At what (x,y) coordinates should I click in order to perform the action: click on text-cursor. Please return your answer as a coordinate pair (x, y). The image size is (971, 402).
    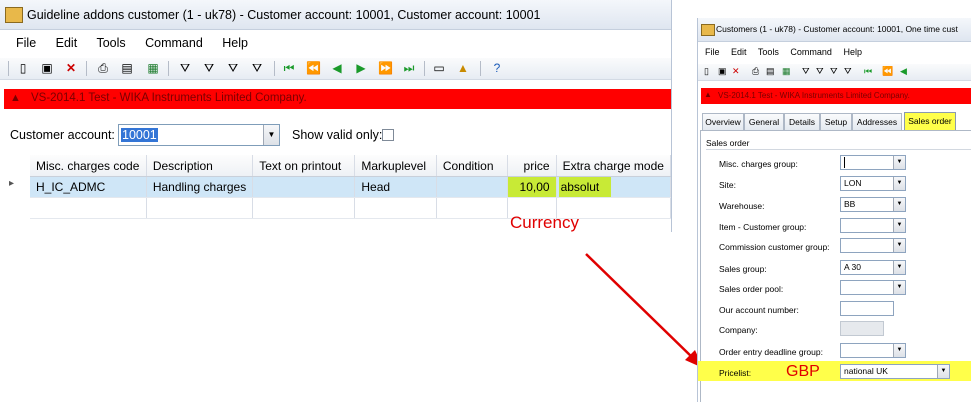
    Looking at the image, I should click on (844, 162).